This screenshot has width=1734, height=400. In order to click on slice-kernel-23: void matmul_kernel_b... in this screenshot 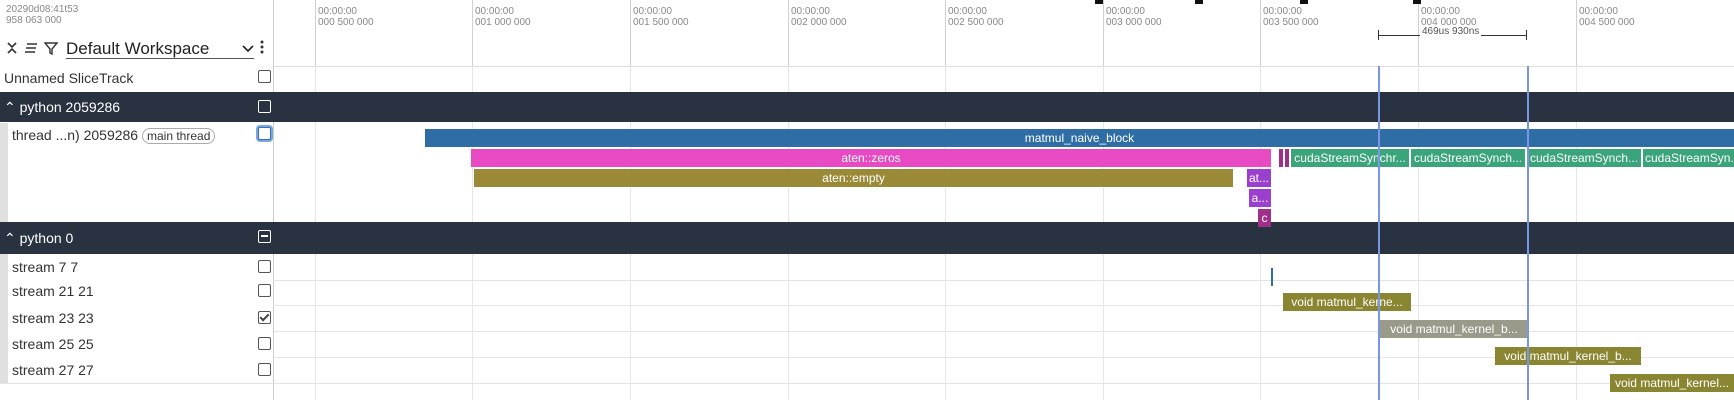, I will do `click(1454, 329)`.